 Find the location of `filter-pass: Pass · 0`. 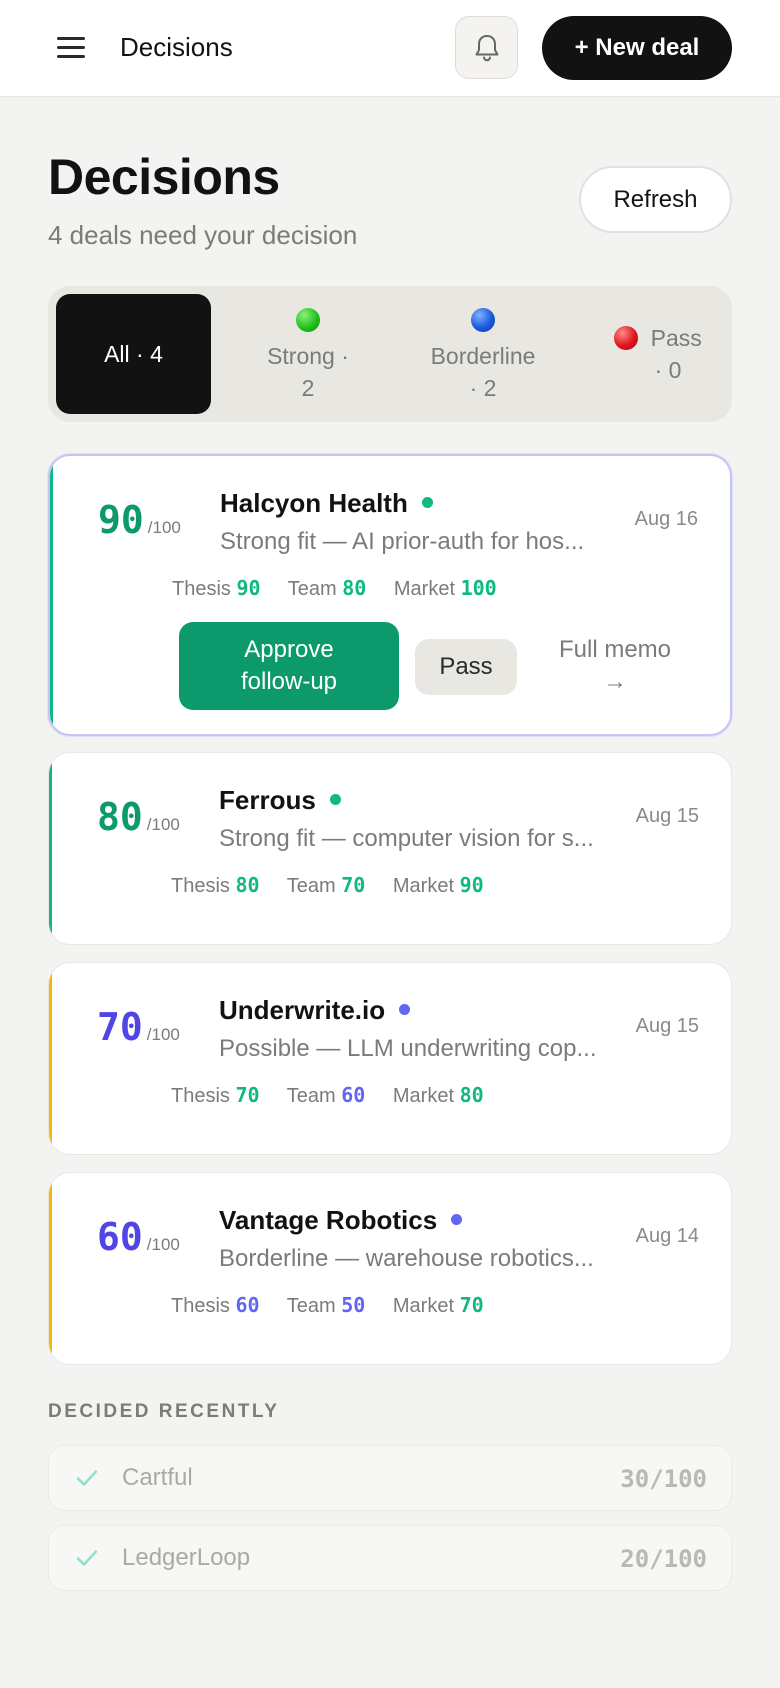

filter-pass: Pass · 0 is located at coordinates (658, 354).